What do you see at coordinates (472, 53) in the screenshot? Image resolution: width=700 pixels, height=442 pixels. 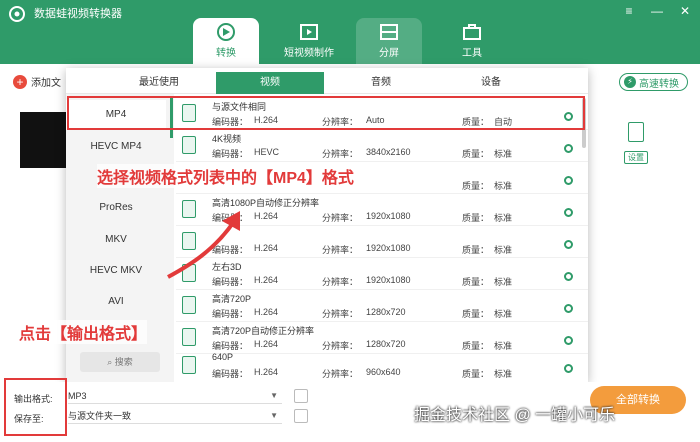 I see `tab-toolbox-label: 工具` at bounding box center [472, 53].